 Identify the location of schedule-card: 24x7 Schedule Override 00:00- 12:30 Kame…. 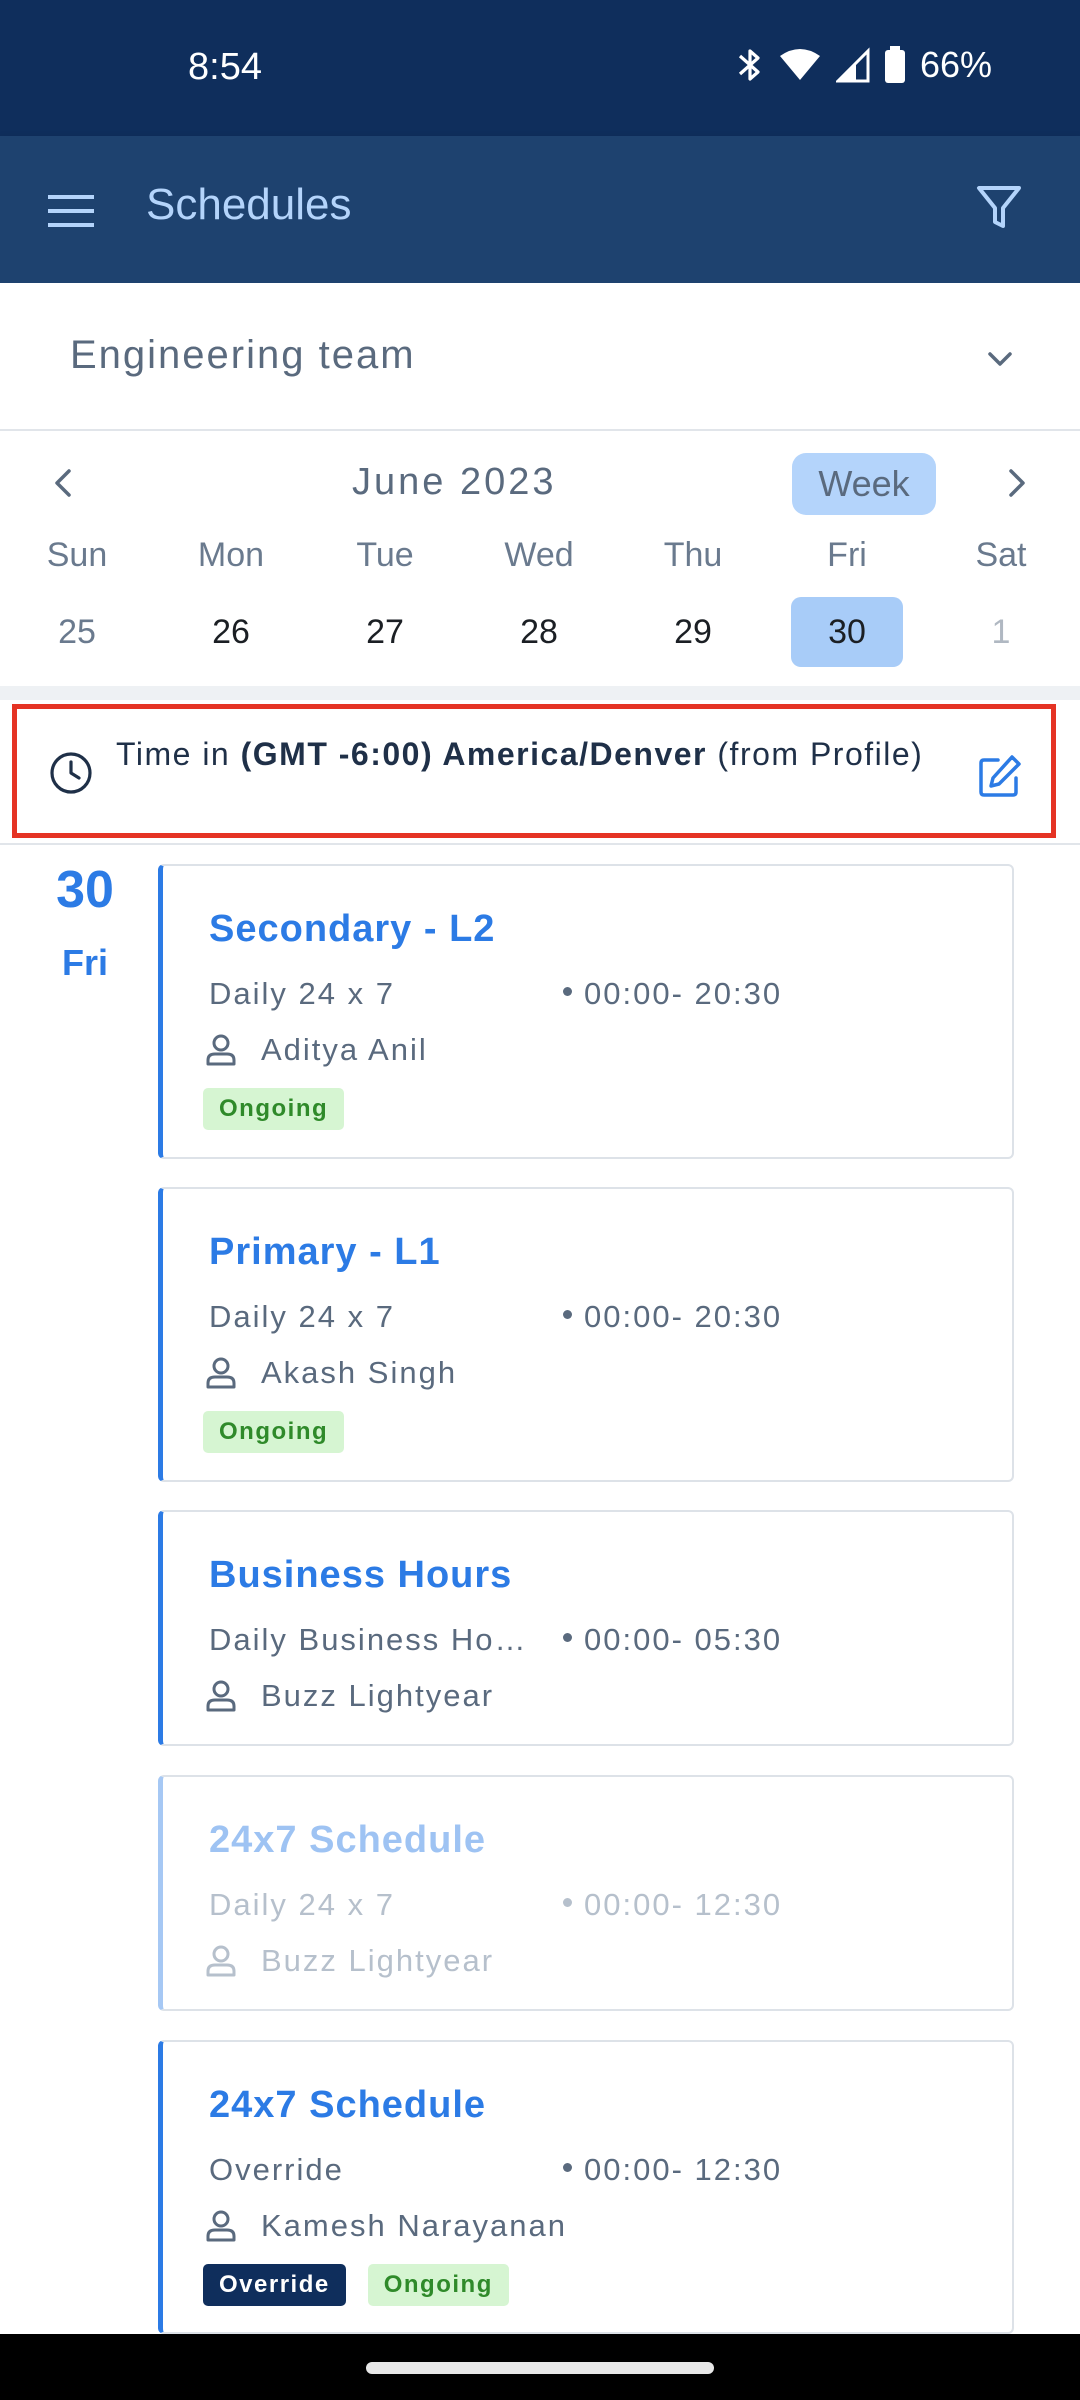
(586, 2187).